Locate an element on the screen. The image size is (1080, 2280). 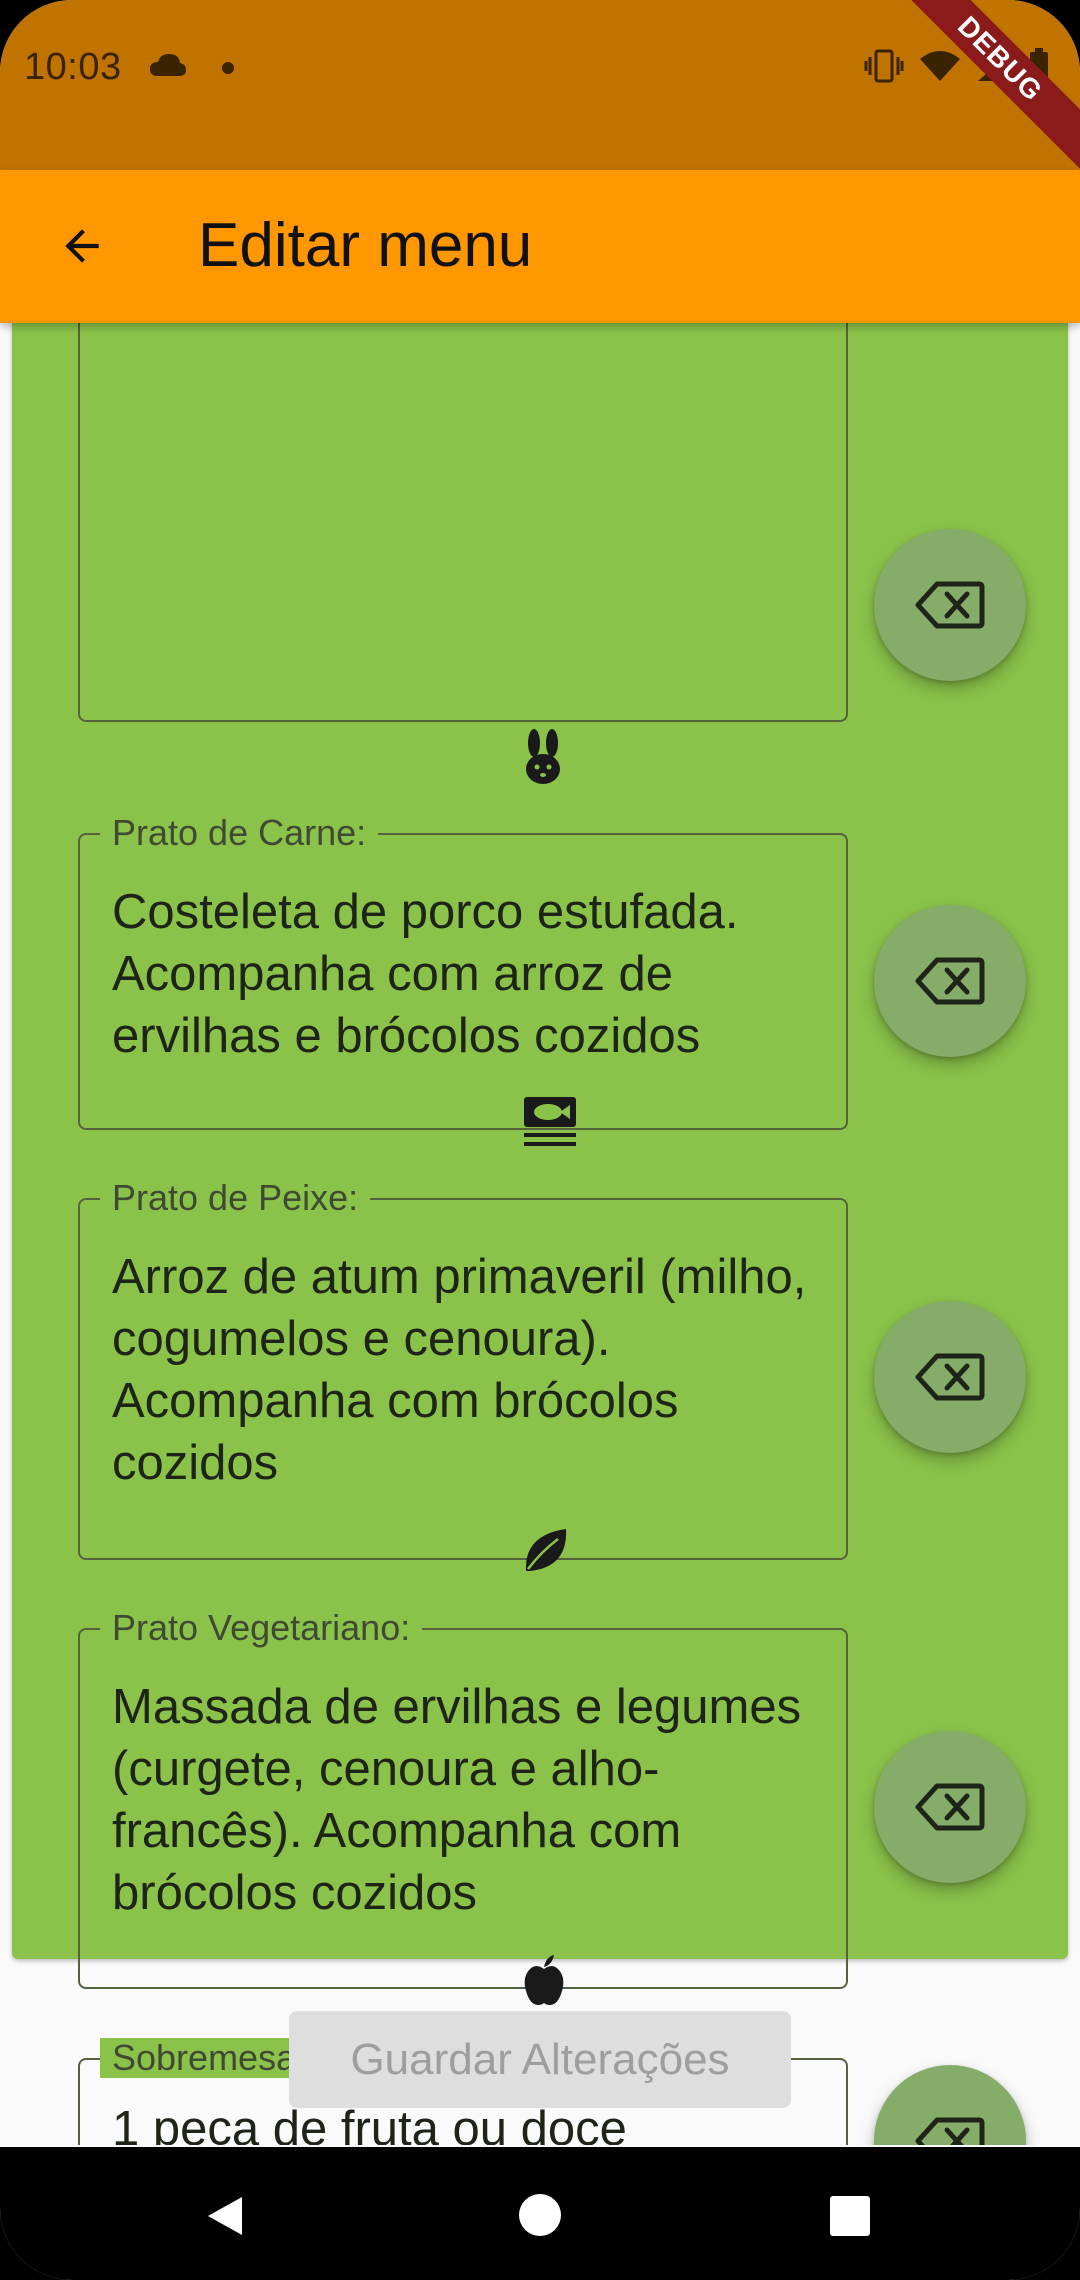
previous-field is located at coordinates (463, 522).